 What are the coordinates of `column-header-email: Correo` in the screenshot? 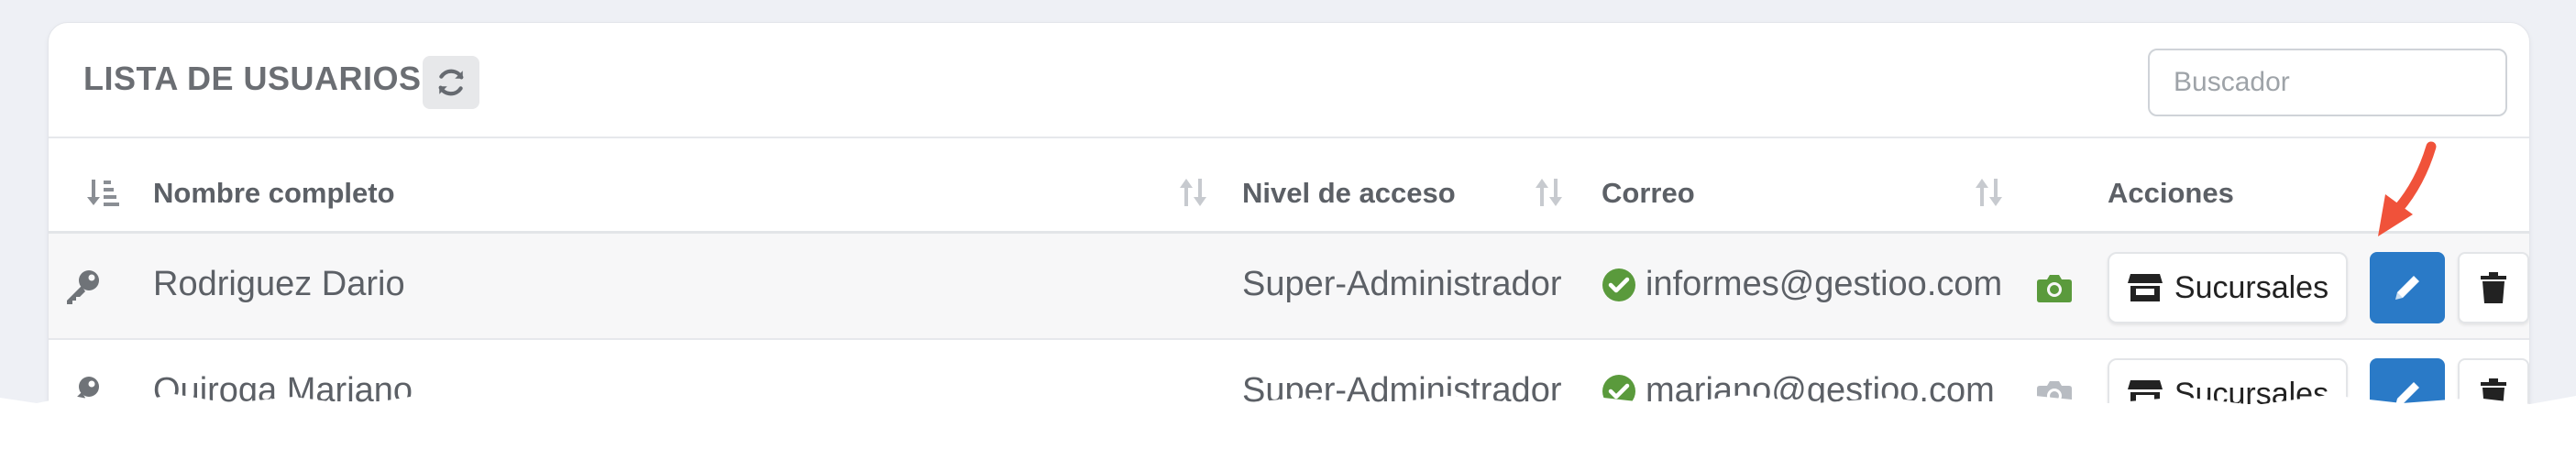 It's located at (1648, 193).